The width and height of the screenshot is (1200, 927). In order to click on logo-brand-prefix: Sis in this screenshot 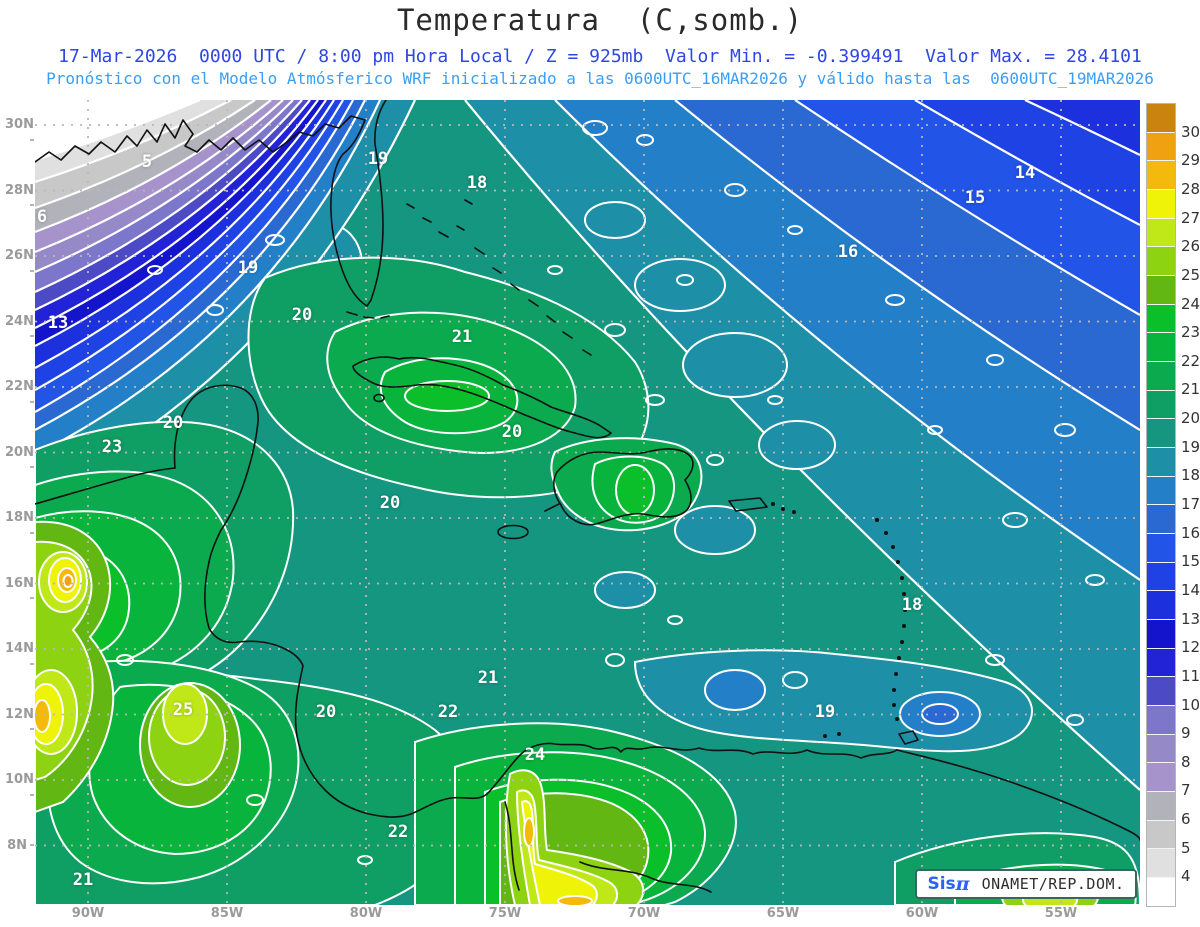, I will do `click(941, 884)`.